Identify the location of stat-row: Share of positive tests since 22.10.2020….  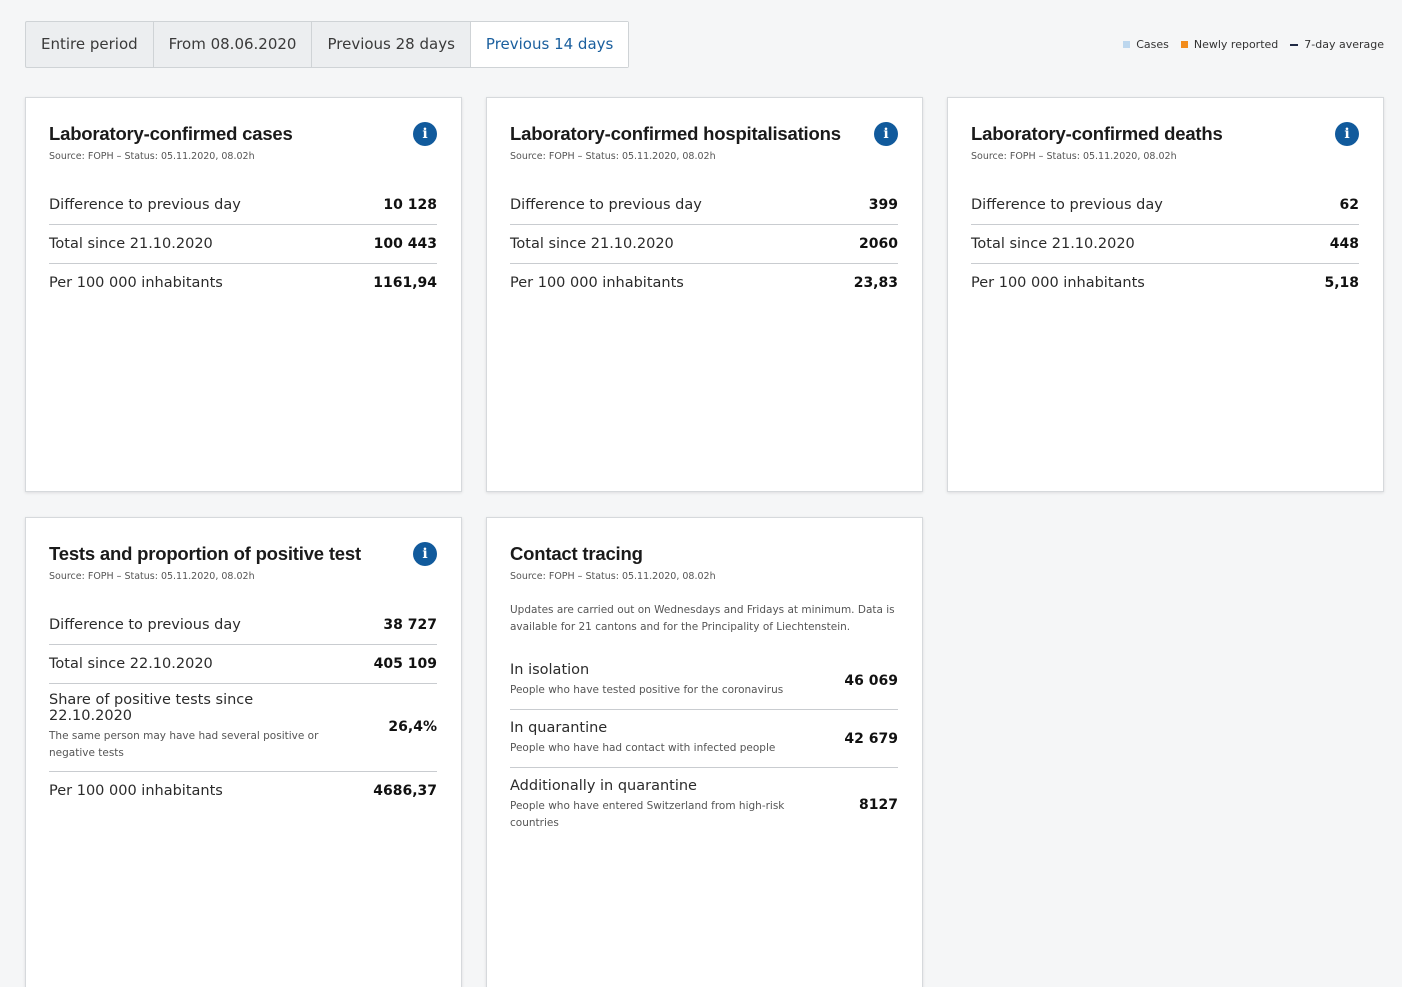
(243, 728).